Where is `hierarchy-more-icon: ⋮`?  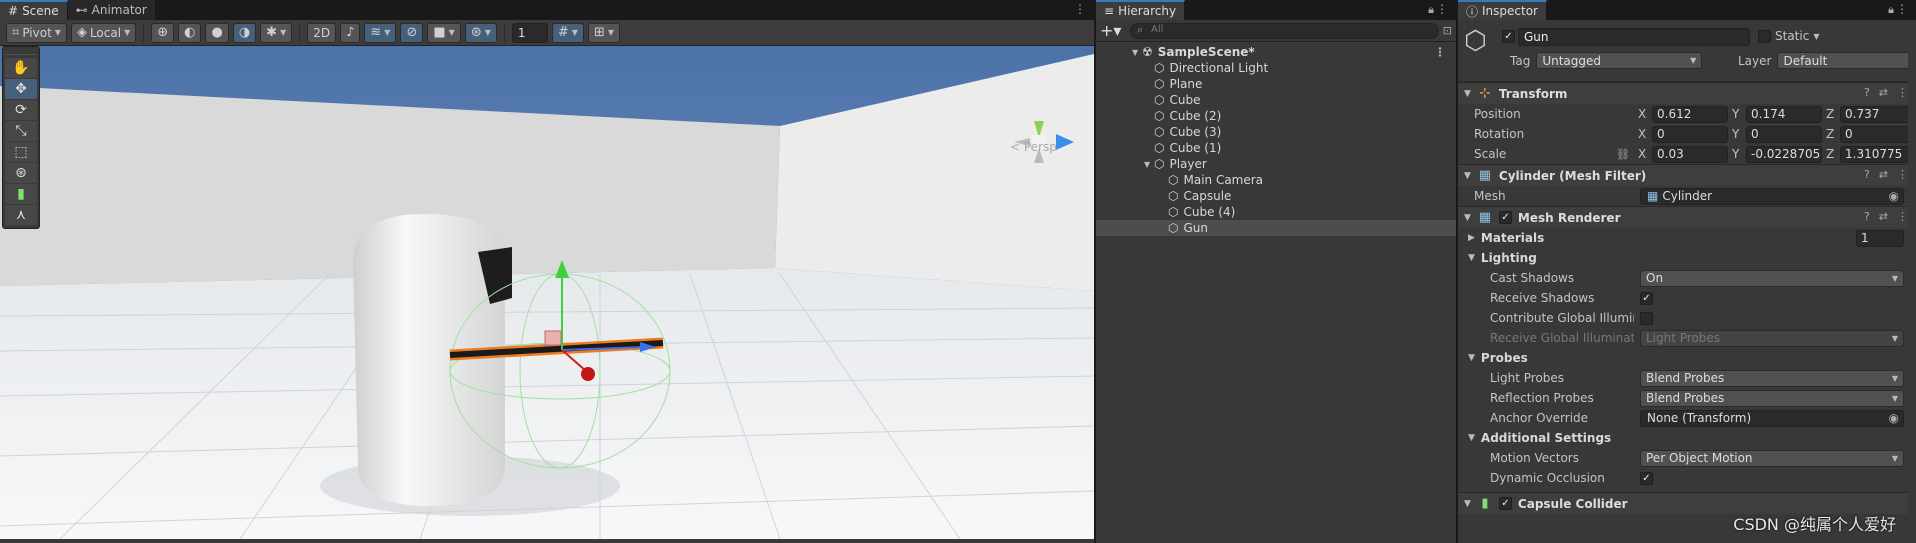 hierarchy-more-icon: ⋮ is located at coordinates (1442, 9).